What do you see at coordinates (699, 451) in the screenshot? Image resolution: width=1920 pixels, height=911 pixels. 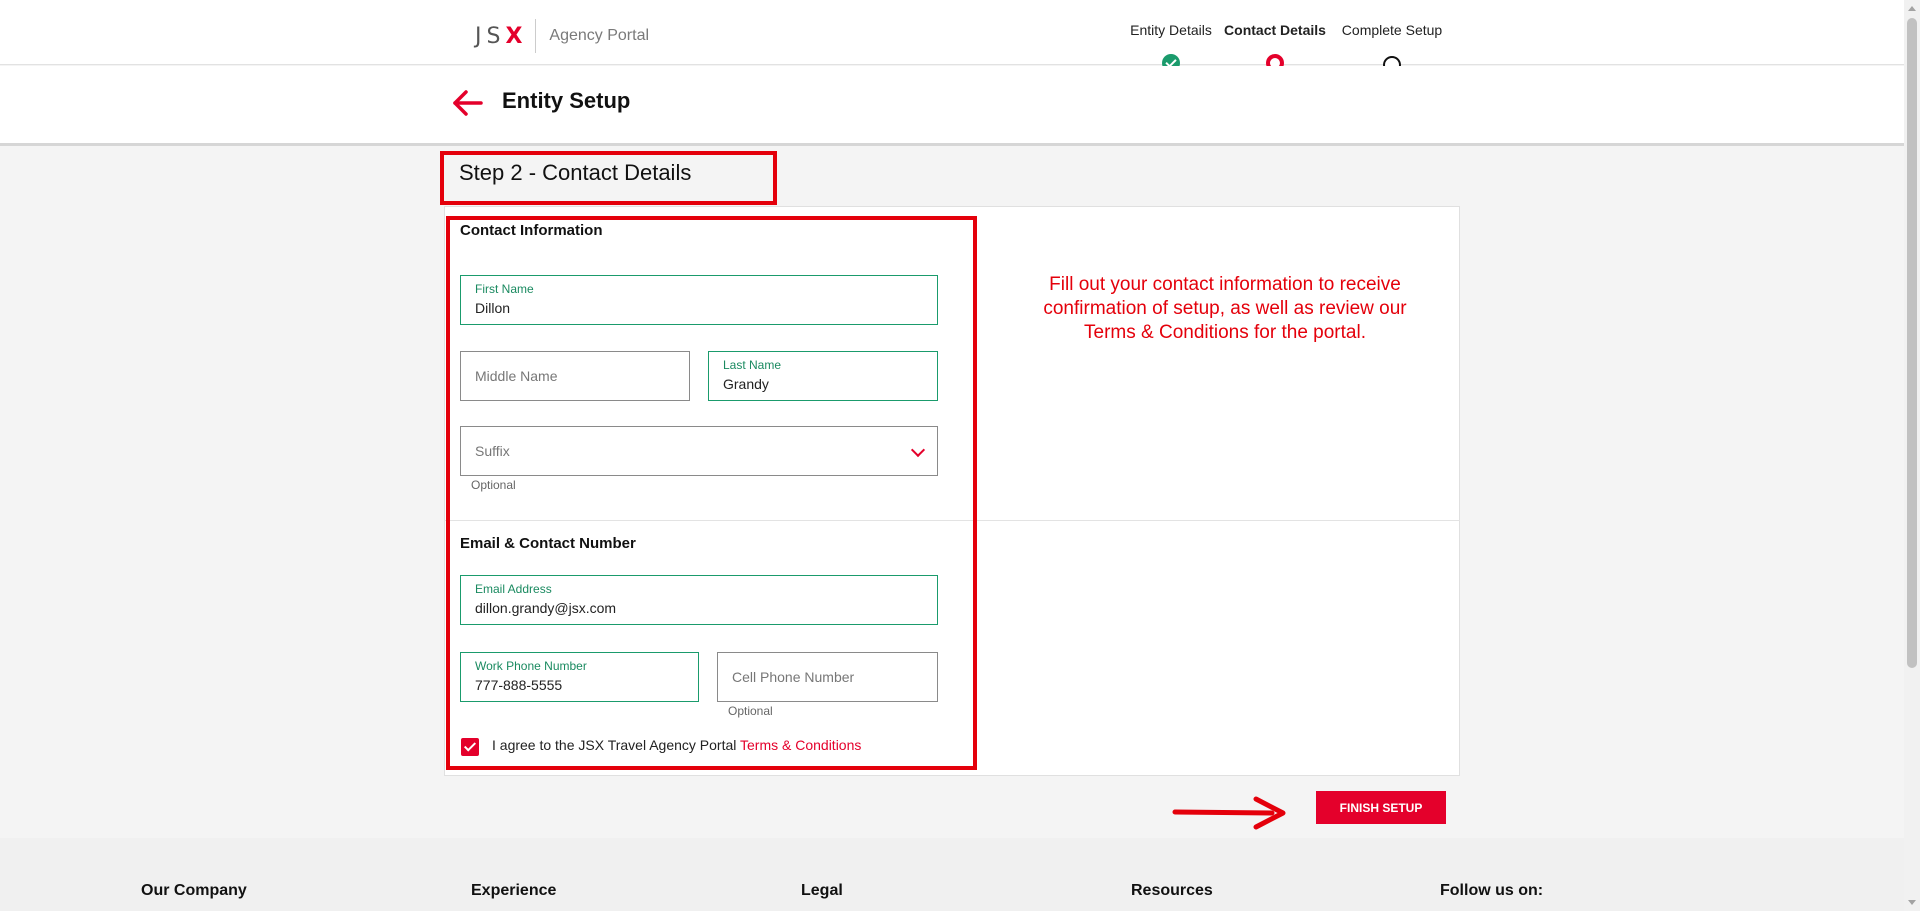 I see `suffix-select: Suffix` at bounding box center [699, 451].